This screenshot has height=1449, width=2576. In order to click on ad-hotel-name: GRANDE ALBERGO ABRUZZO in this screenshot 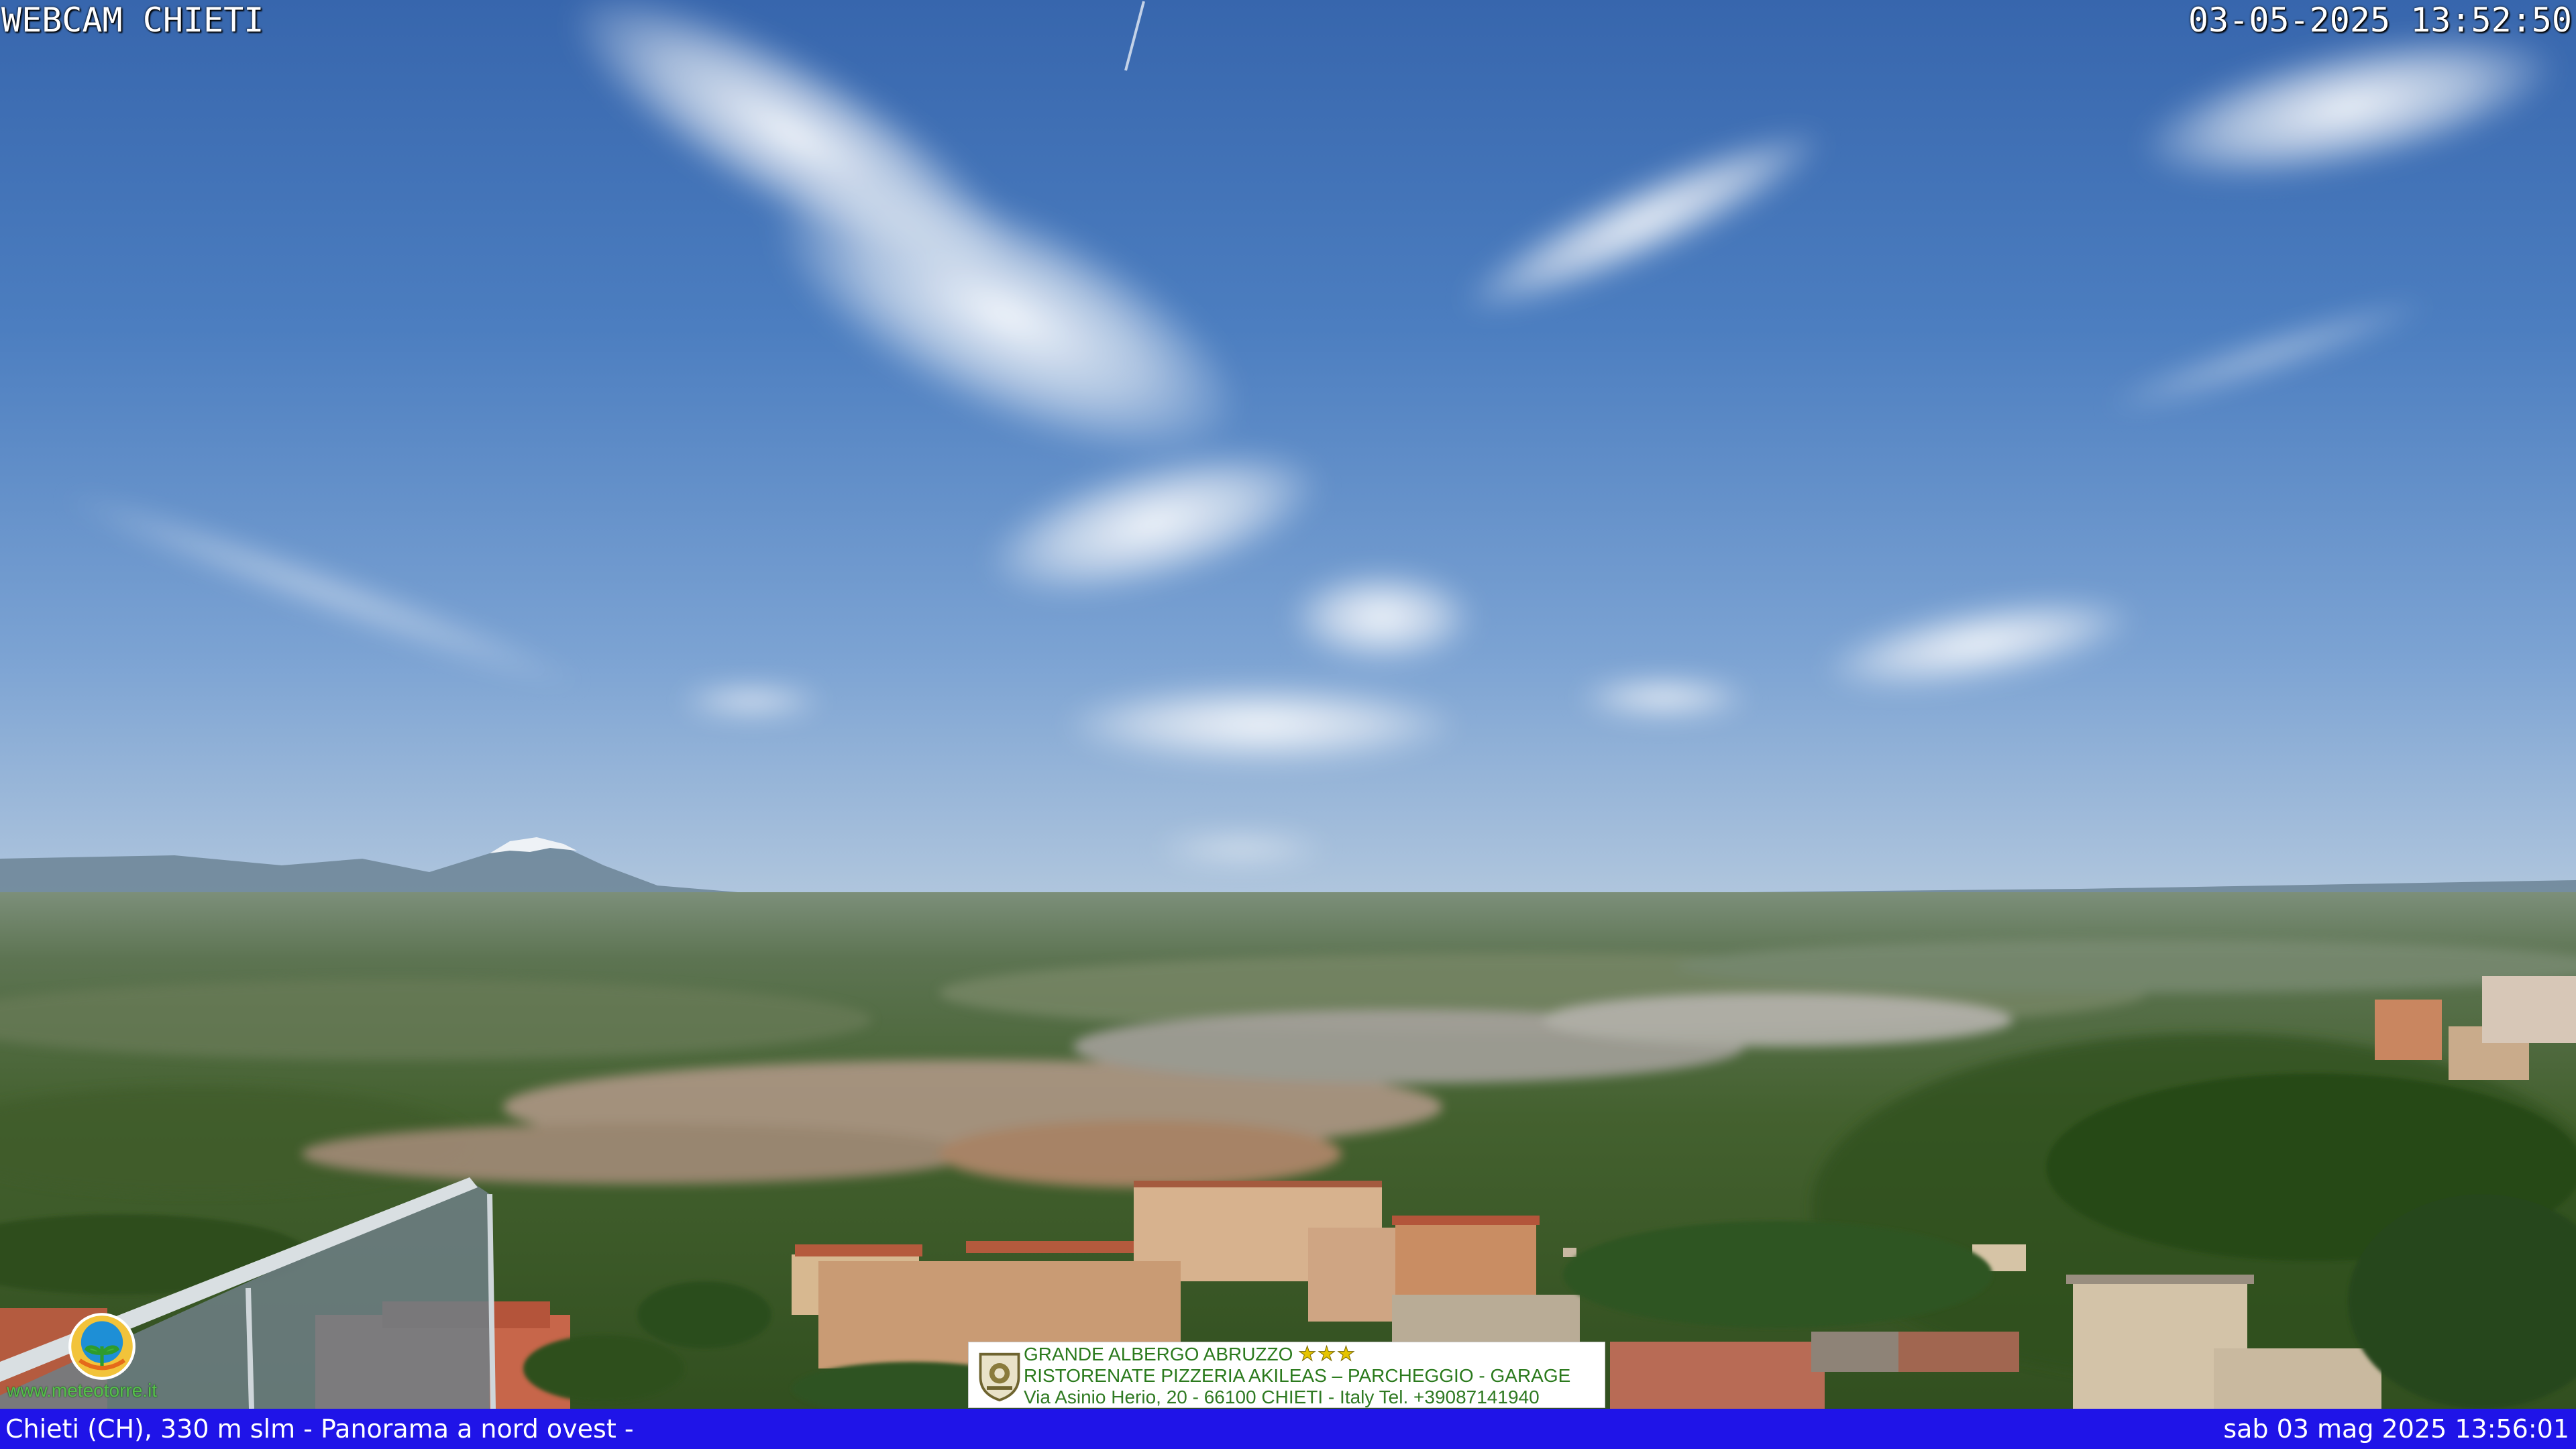, I will do `click(1158, 1354)`.